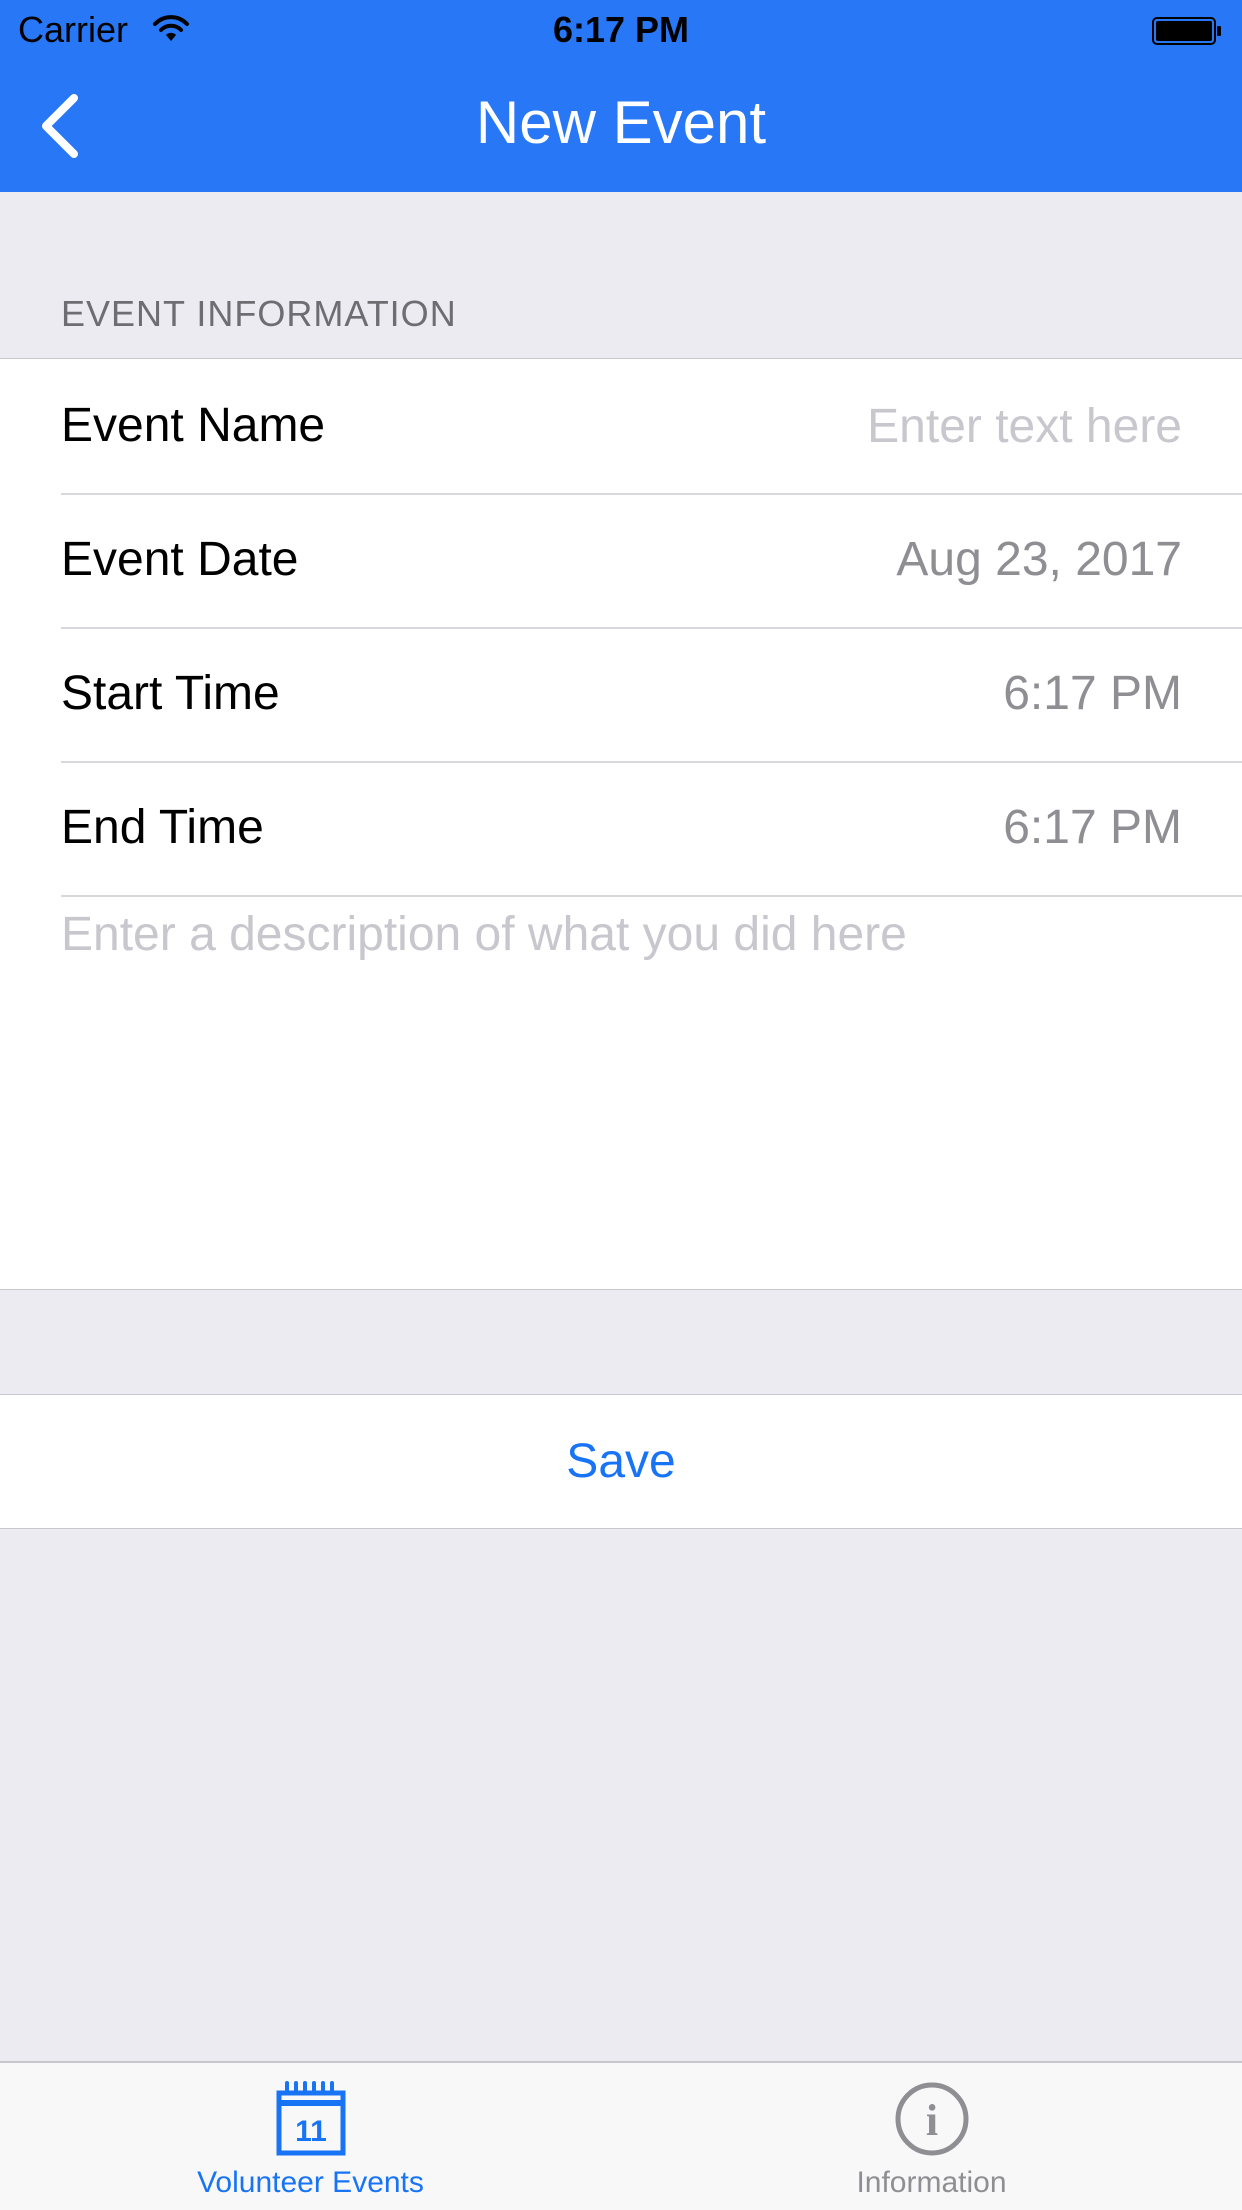 Image resolution: width=1242 pixels, height=2210 pixels. What do you see at coordinates (193, 425) in the screenshot?
I see `event-name-label: Event Name` at bounding box center [193, 425].